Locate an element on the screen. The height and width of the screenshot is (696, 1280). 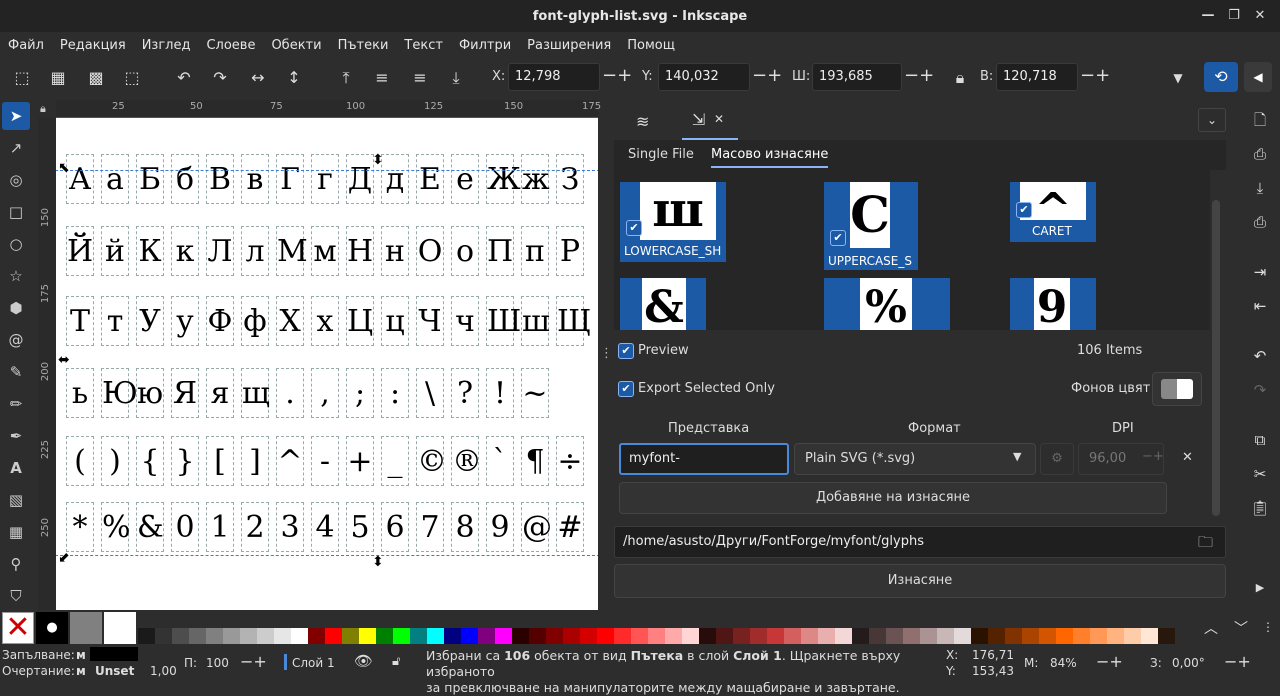
w-stepper: −+ is located at coordinates (919, 76).